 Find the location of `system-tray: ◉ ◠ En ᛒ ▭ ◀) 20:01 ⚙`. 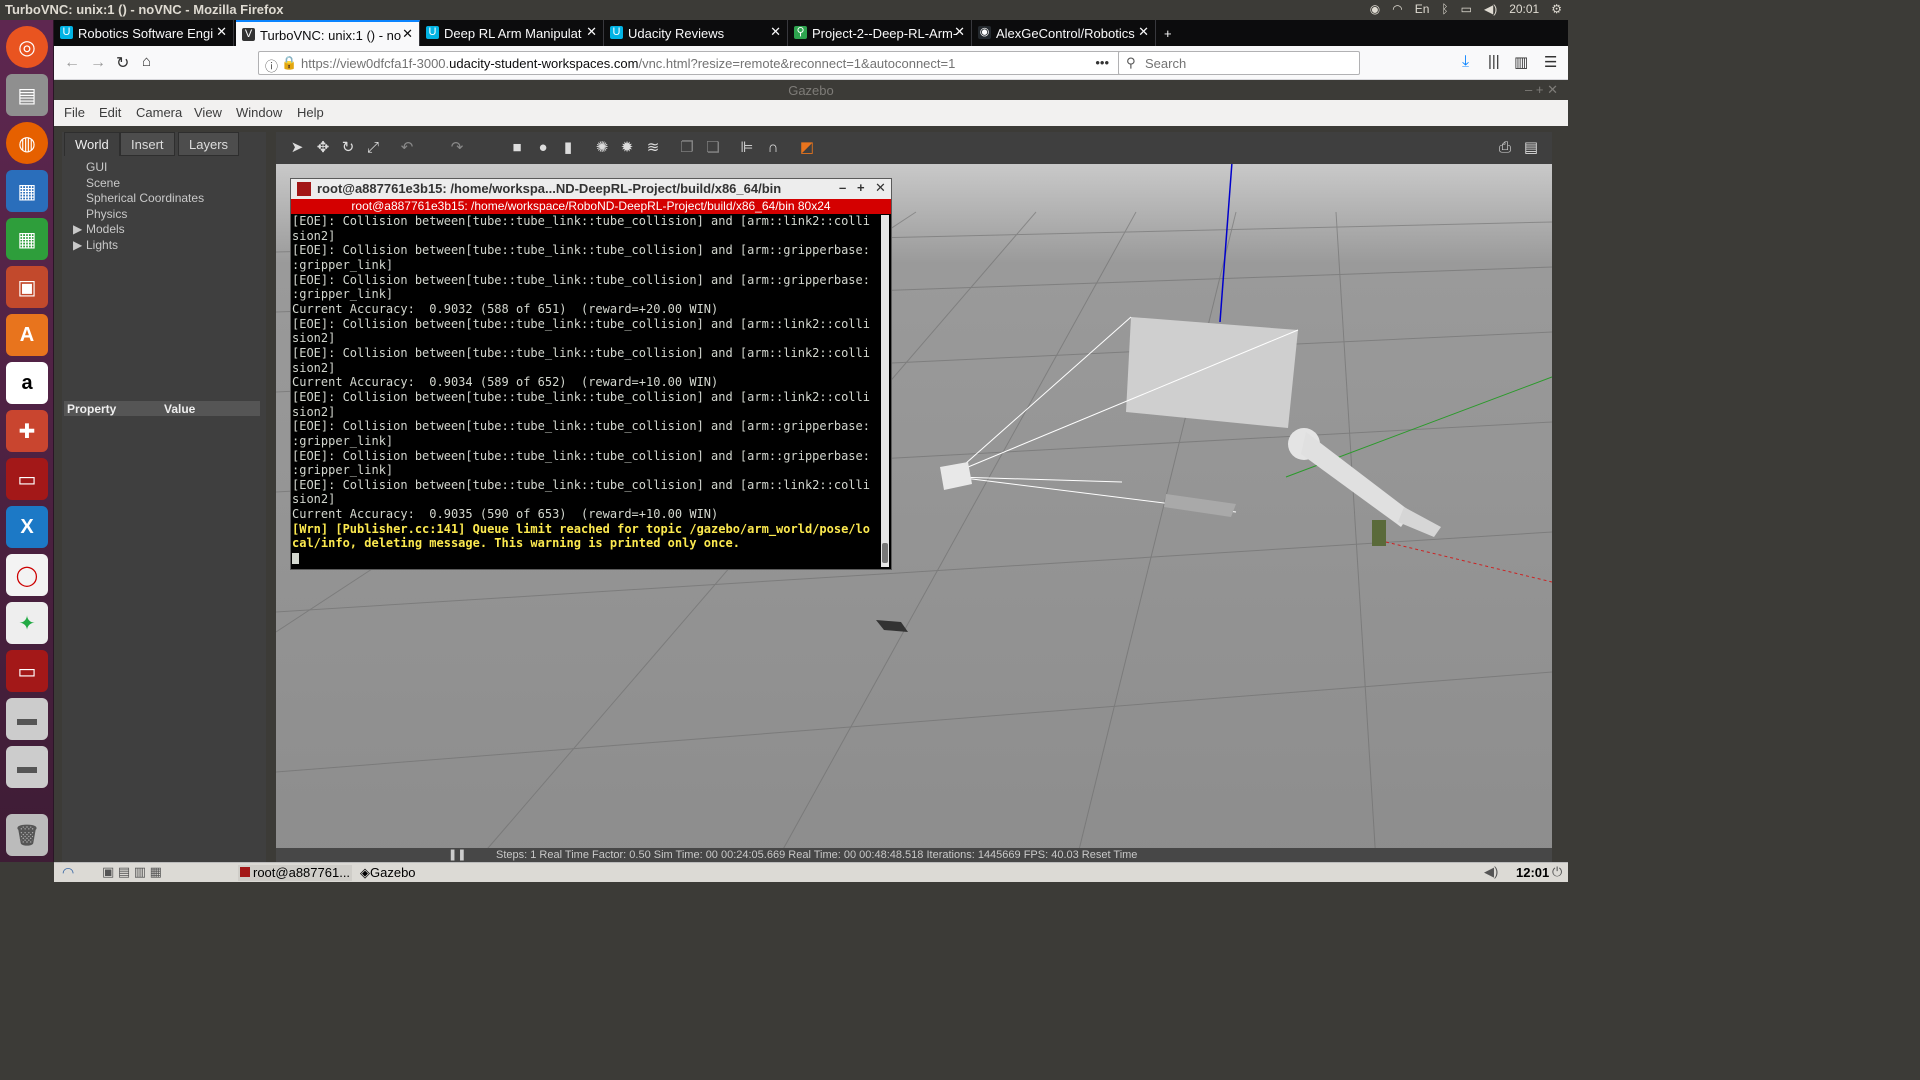

system-tray: ◉ ◠ En ᛒ ▭ ◀) 20:01 ⚙ is located at coordinates (1466, 9).